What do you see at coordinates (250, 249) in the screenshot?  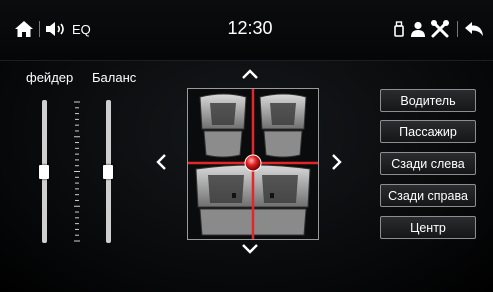 I see `chevron-down-icon` at bounding box center [250, 249].